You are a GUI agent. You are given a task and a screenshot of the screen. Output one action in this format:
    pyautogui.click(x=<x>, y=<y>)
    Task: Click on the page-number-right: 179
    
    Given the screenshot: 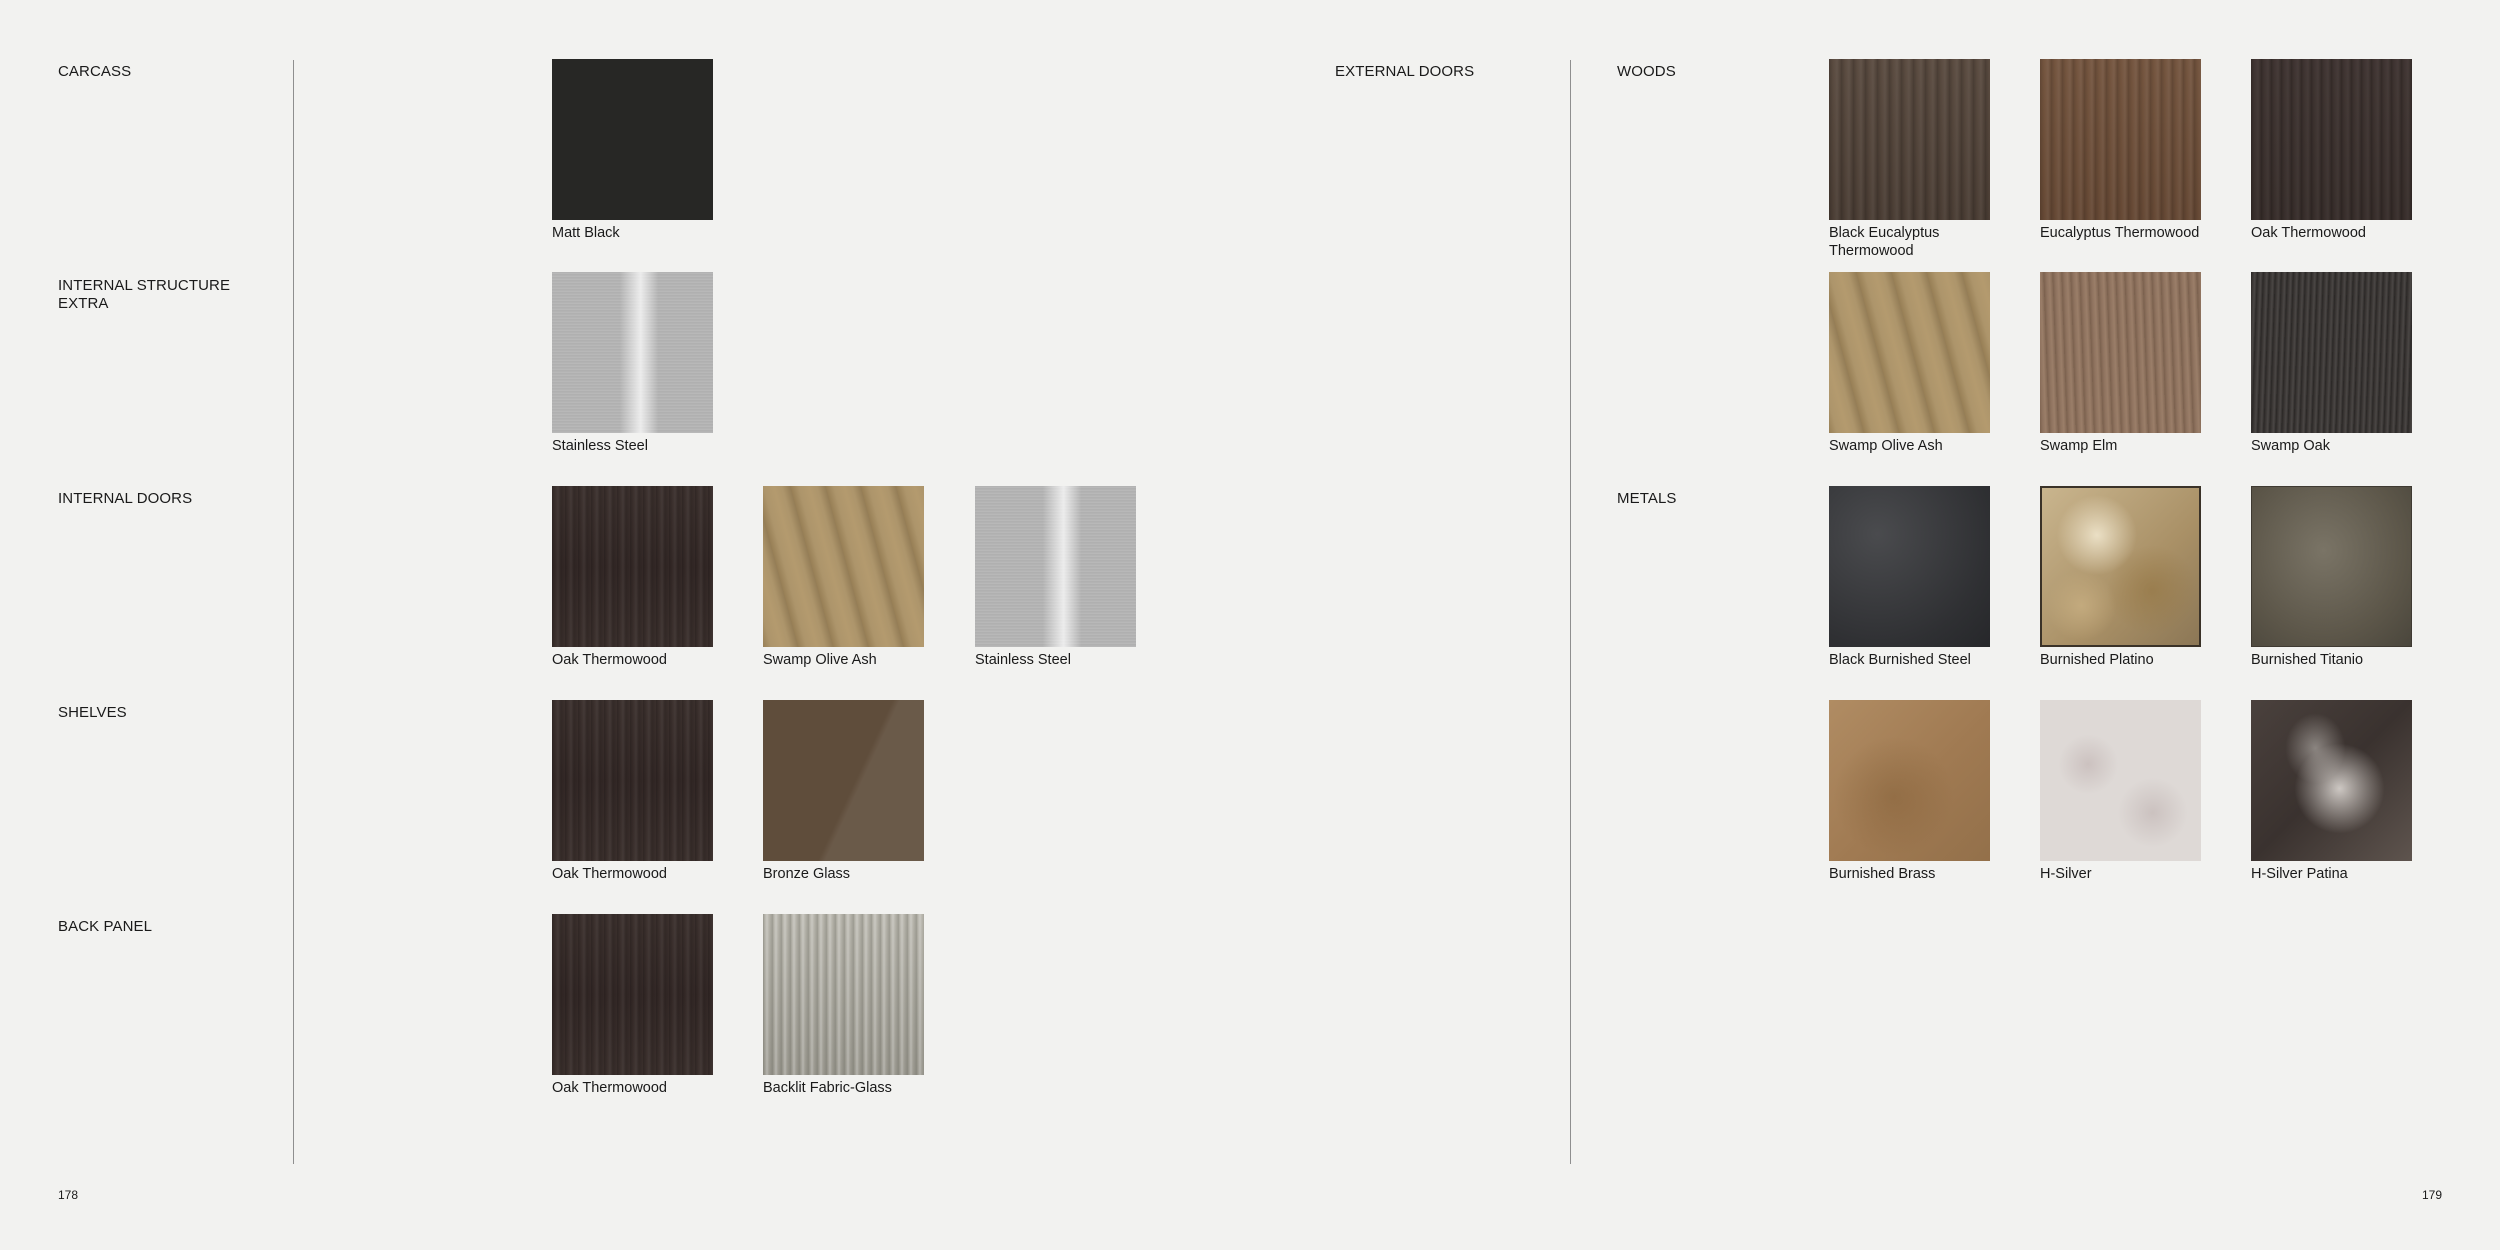 What is the action you would take?
    pyautogui.click(x=2432, y=1195)
    